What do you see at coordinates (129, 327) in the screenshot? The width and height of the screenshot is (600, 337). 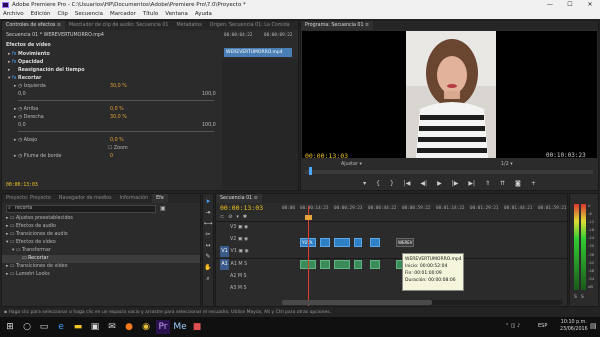 I see `firefox-icon: ●` at bounding box center [129, 327].